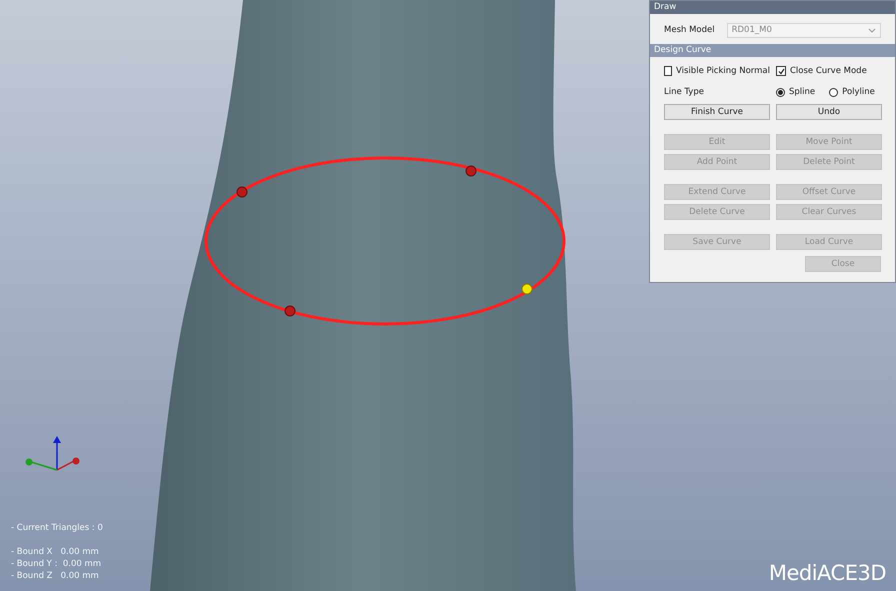 The height and width of the screenshot is (591, 896). What do you see at coordinates (53, 453) in the screenshot?
I see `axis-gizmo-icon` at bounding box center [53, 453].